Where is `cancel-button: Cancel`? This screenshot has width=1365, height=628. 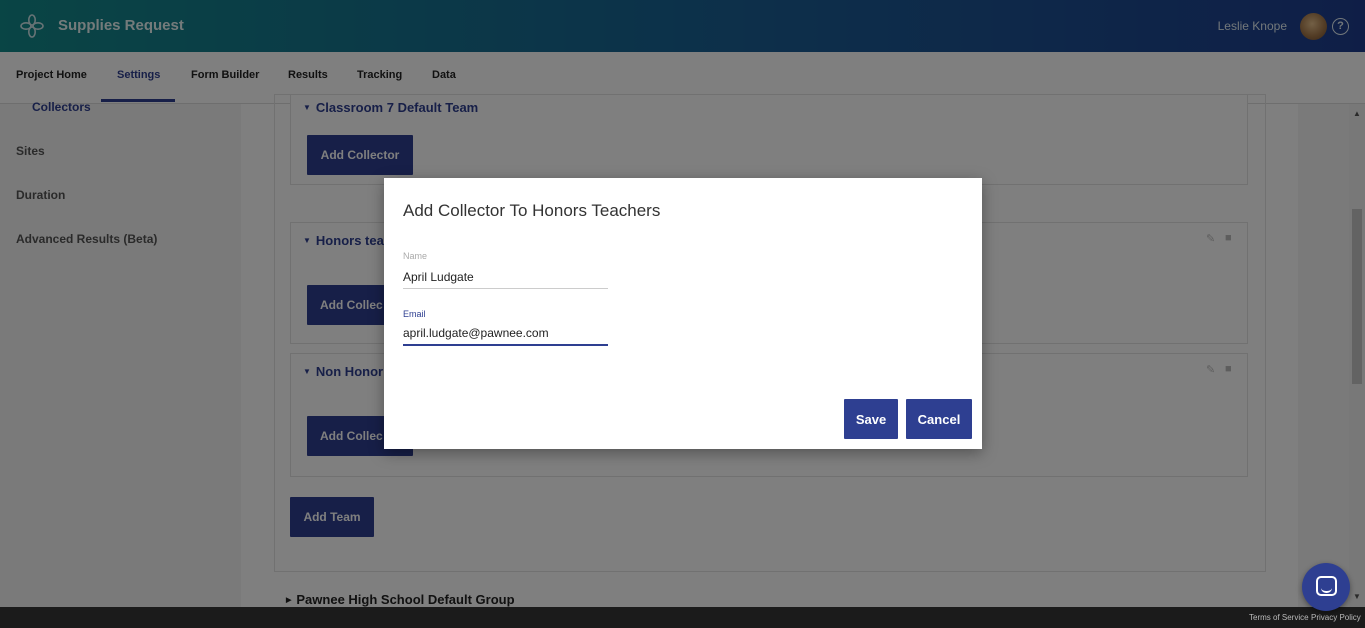
cancel-button: Cancel is located at coordinates (939, 419).